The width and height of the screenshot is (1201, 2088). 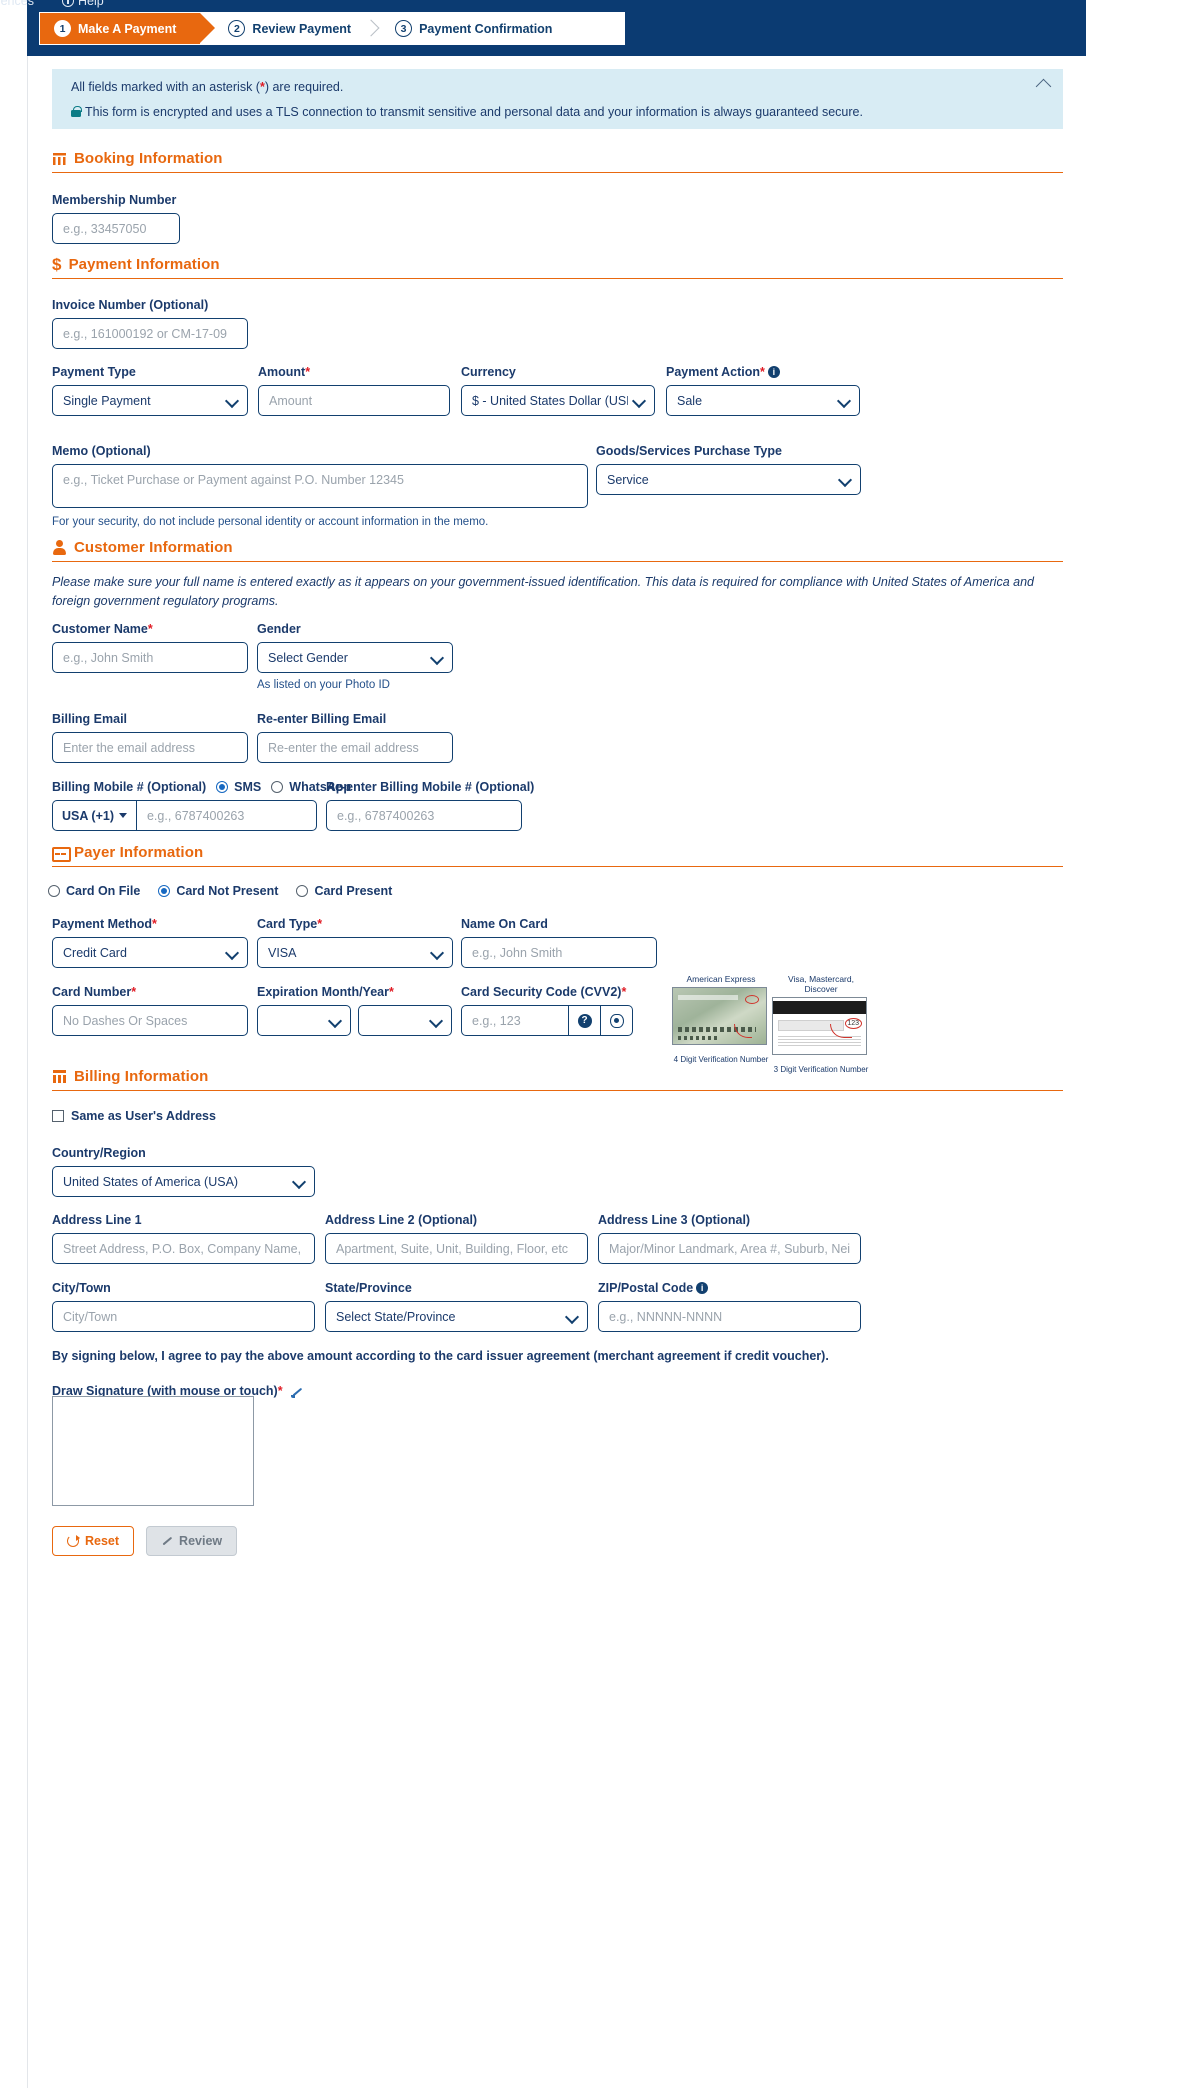 What do you see at coordinates (150, 333) in the screenshot?
I see `invoice-number-input` at bounding box center [150, 333].